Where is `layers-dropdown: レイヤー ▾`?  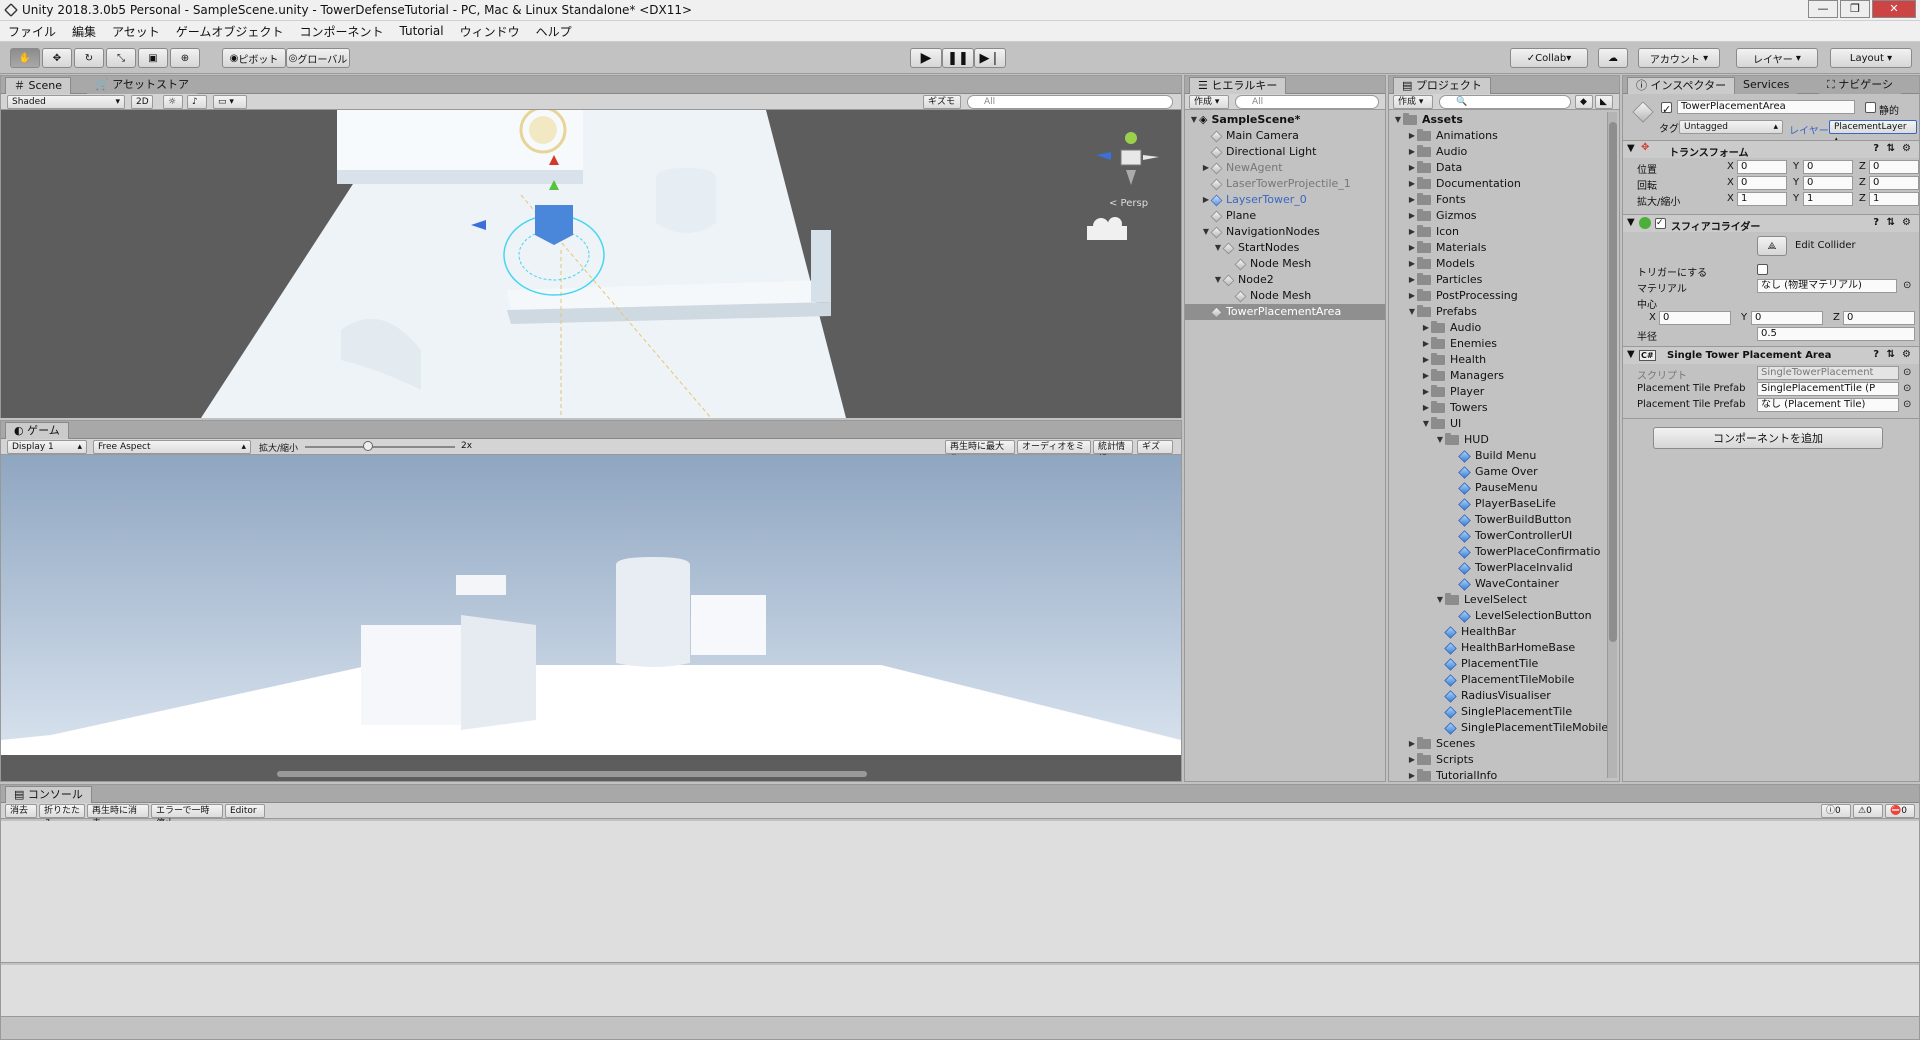 layers-dropdown: レイヤー ▾ is located at coordinates (1777, 58).